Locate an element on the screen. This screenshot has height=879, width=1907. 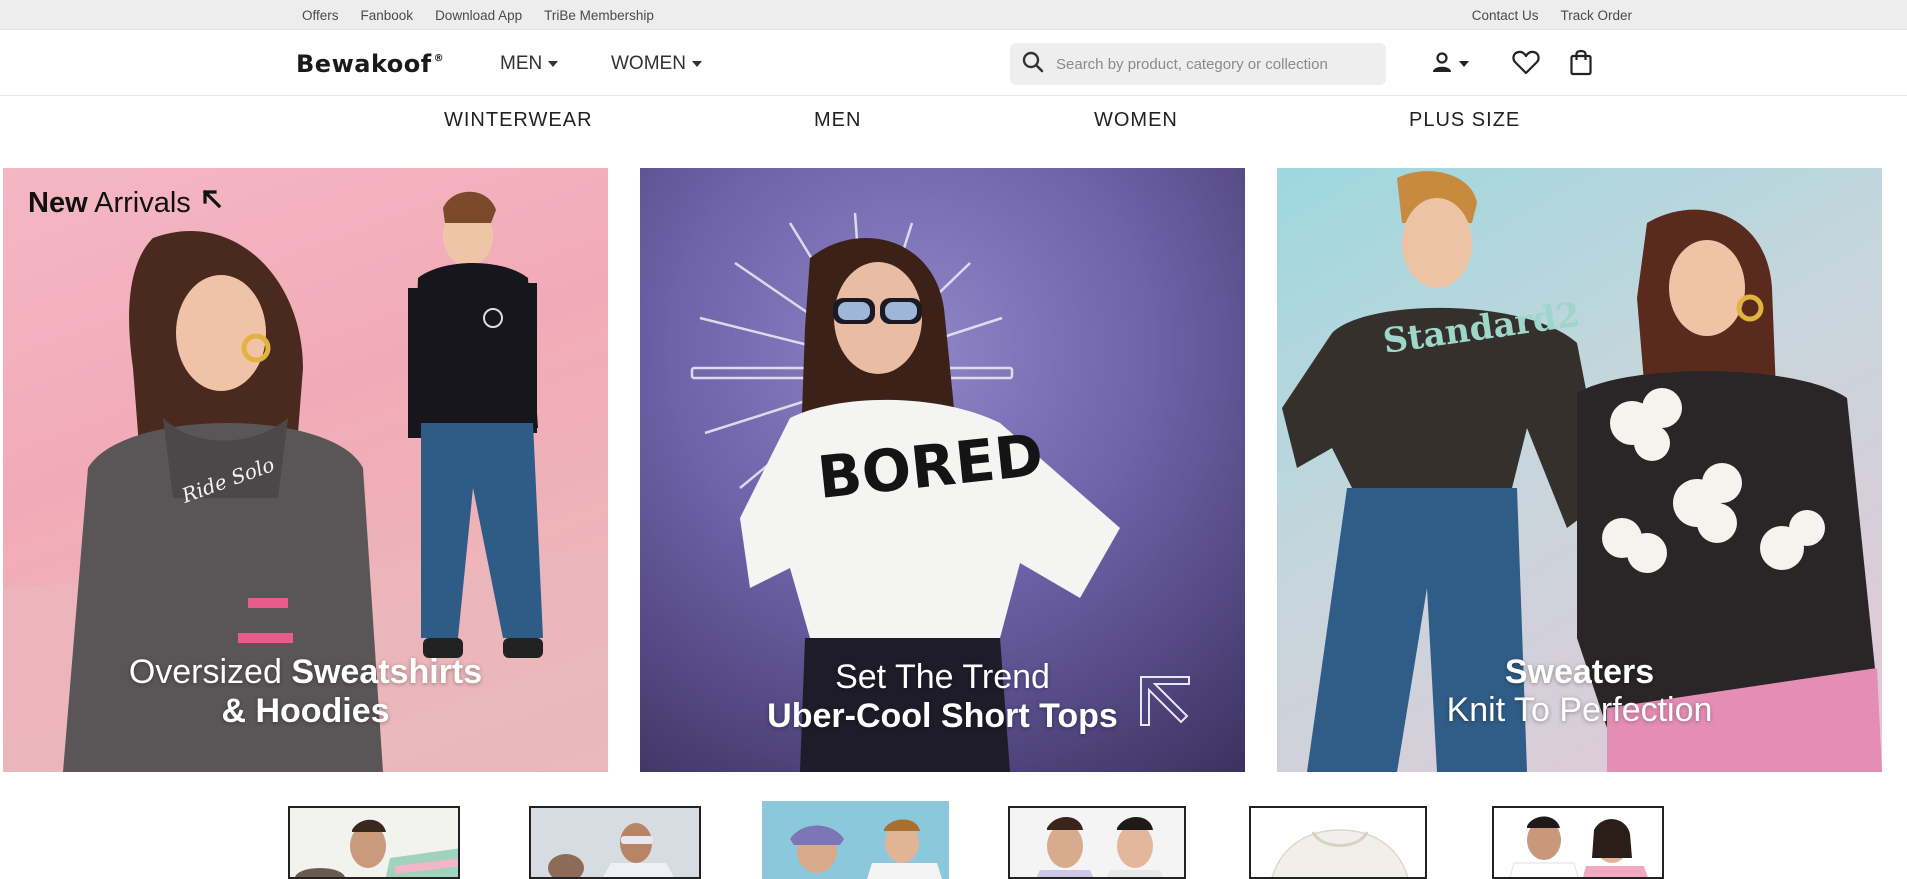
search-box is located at coordinates (1198, 64).